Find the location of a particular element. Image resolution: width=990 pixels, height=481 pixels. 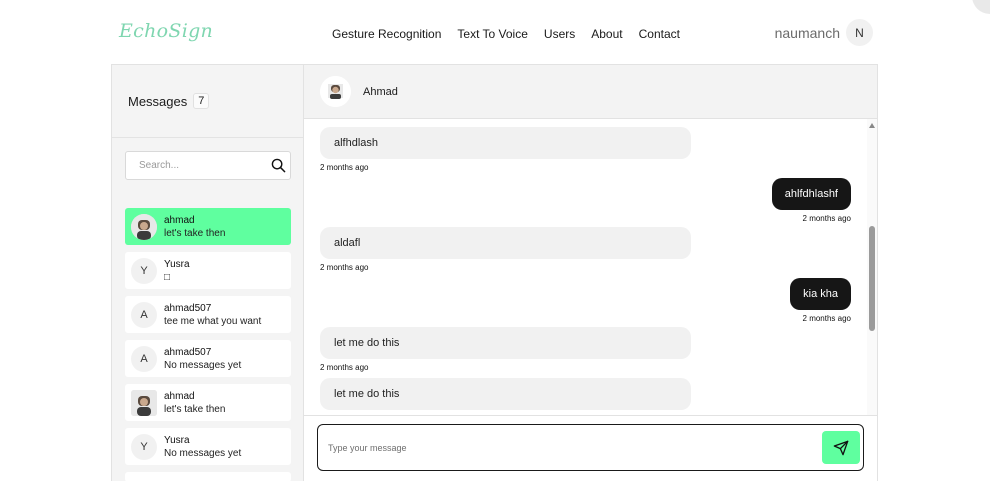

message-incoming: let me do this is located at coordinates (585, 394).